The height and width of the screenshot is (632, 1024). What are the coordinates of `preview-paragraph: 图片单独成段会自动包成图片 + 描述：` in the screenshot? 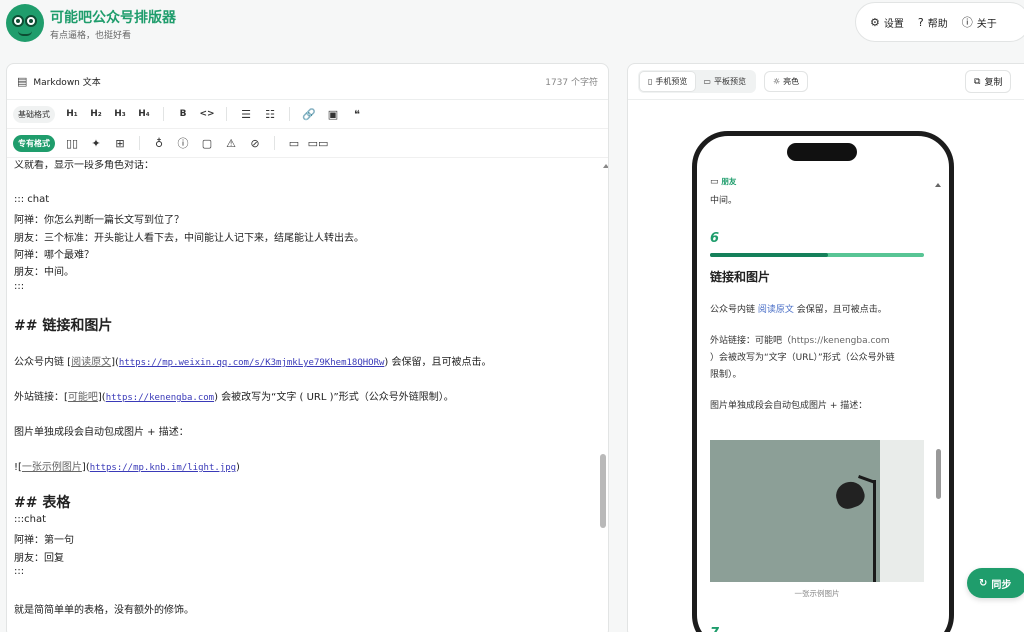 It's located at (789, 406).